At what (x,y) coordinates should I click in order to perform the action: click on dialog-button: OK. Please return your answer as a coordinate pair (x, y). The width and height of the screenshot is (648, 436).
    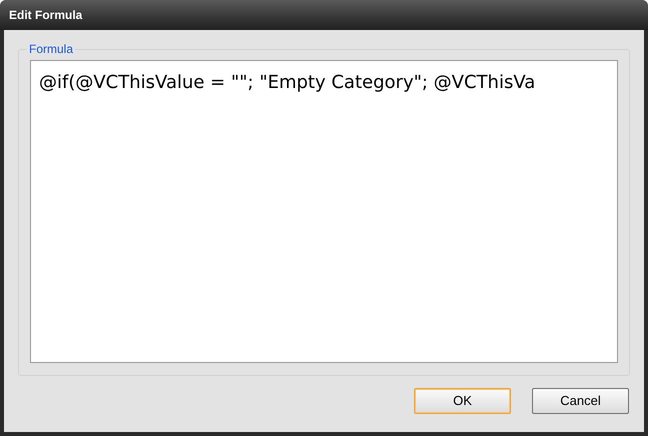
    Looking at the image, I should click on (462, 401).